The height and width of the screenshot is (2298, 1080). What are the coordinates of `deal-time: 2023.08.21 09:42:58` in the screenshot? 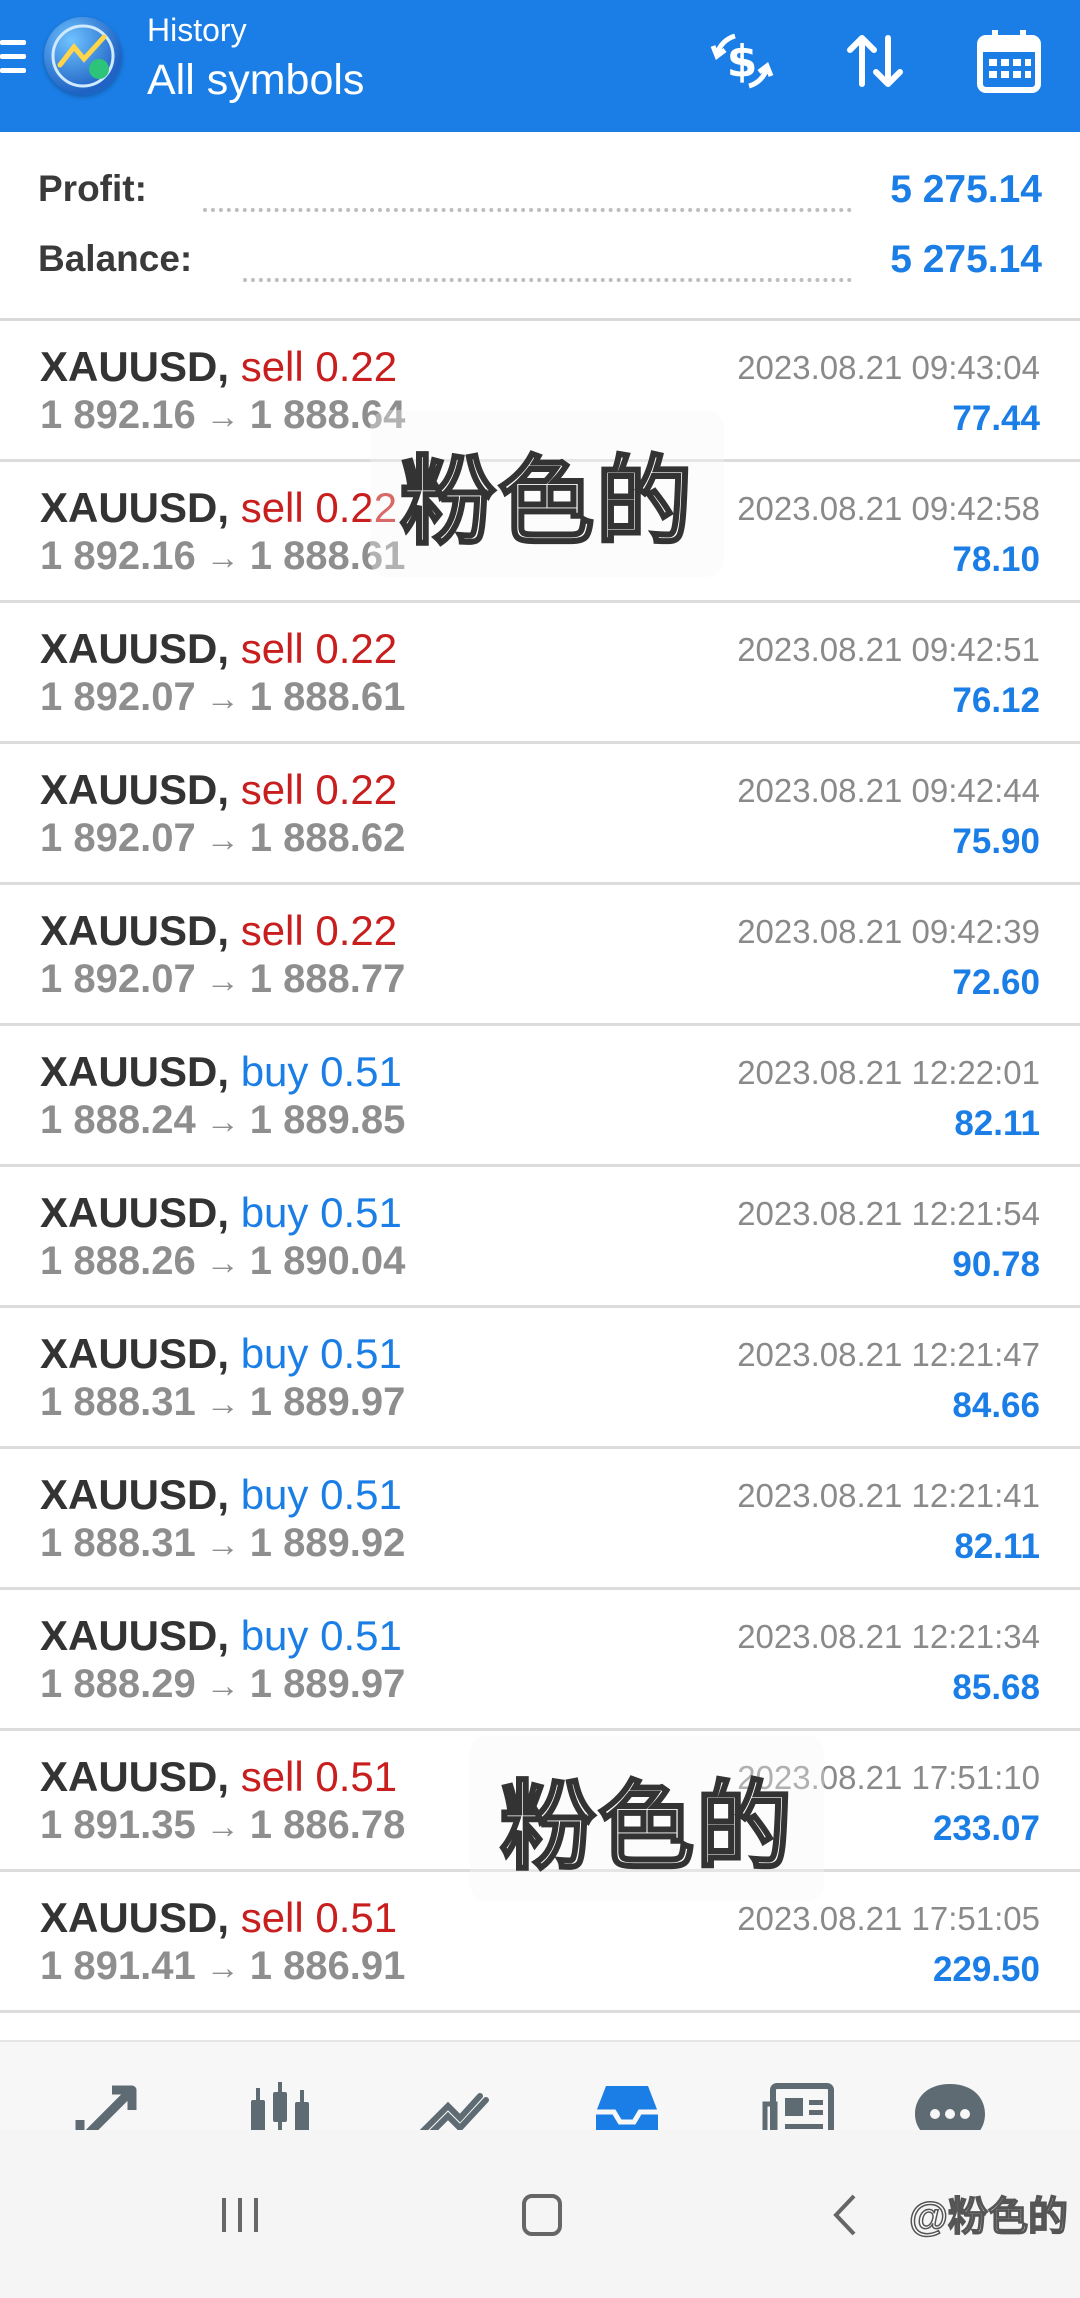 It's located at (888, 508).